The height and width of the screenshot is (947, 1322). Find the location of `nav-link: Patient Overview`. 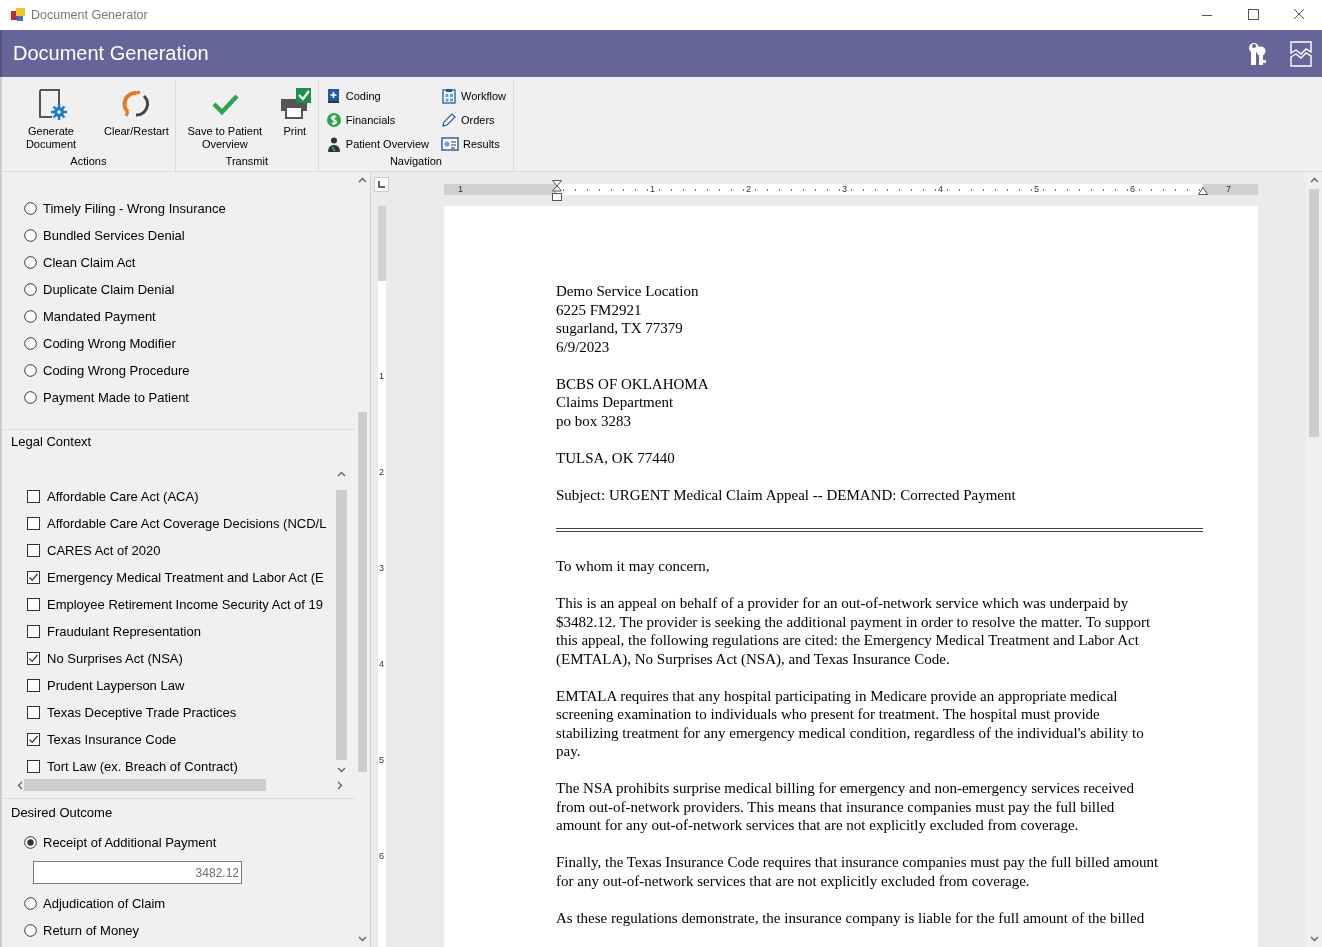

nav-link: Patient Overview is located at coordinates (377, 144).